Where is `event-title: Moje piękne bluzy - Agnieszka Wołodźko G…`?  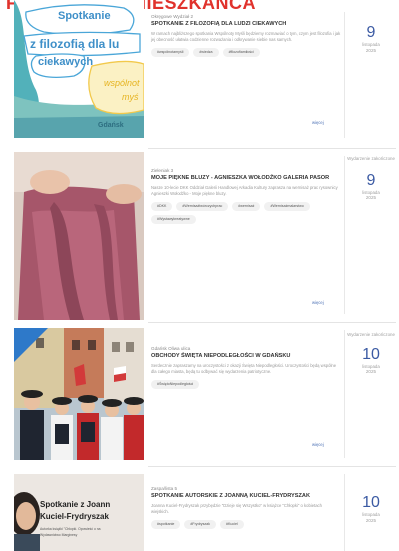
event-title: Moje piękne bluzy - Agnieszka Wołodźko G… is located at coordinates (246, 178).